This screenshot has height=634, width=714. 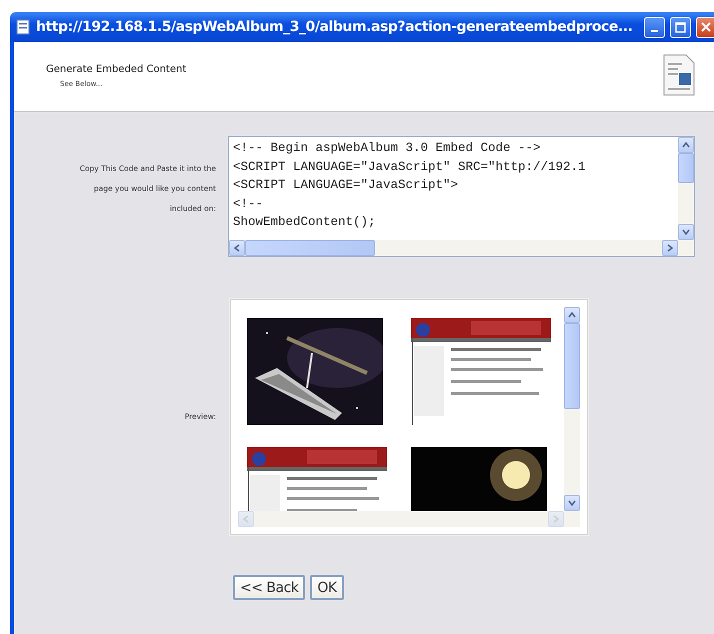 What do you see at coordinates (23, 27) in the screenshot?
I see `page-icon` at bounding box center [23, 27].